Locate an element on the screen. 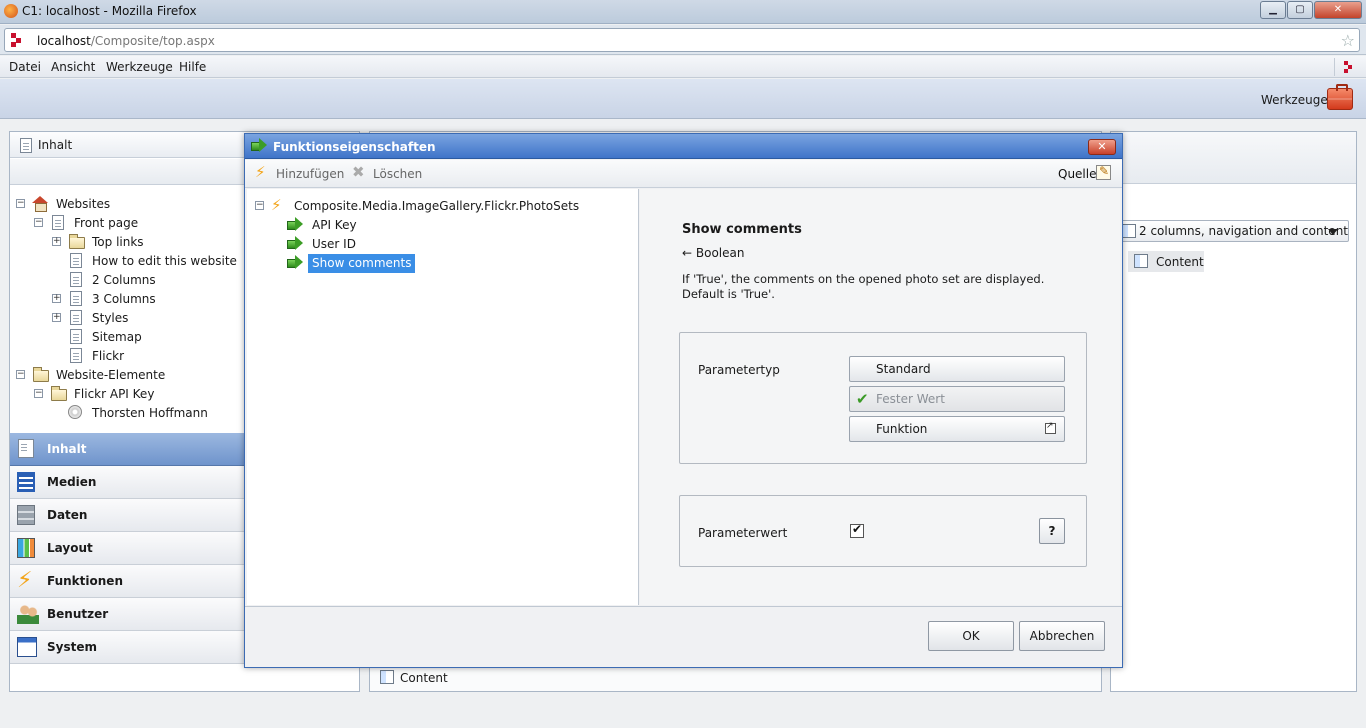 The height and width of the screenshot is (728, 1366). menu-werkzeuge: Werkzeuge is located at coordinates (139, 67).